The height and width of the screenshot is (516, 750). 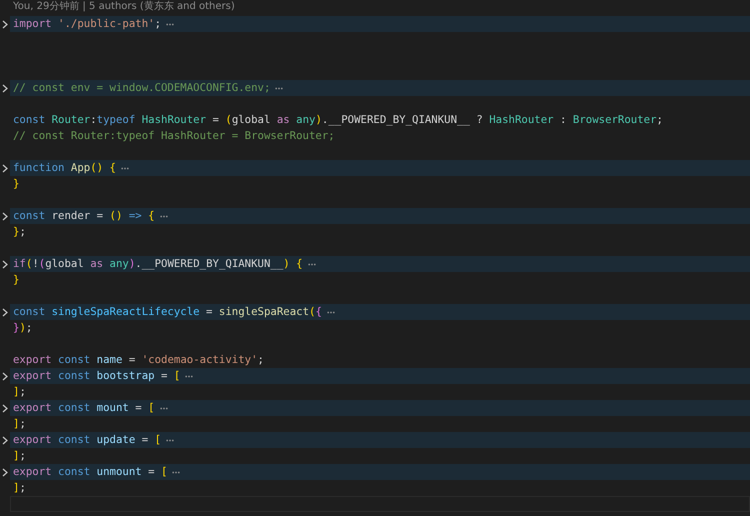 What do you see at coordinates (84, 216) in the screenshot?
I see `code-line: const render = () => {` at bounding box center [84, 216].